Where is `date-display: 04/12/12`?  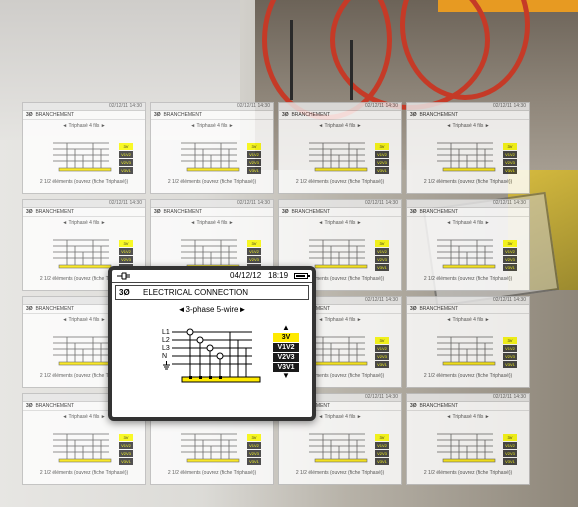 date-display: 04/12/12 is located at coordinates (246, 275).